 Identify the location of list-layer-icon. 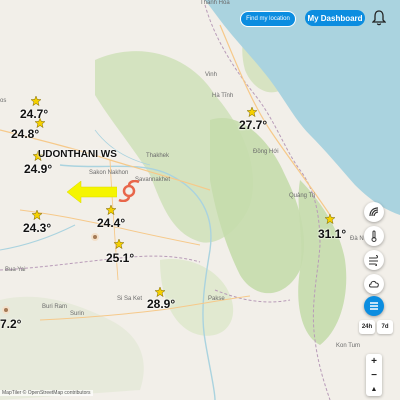
(374, 306).